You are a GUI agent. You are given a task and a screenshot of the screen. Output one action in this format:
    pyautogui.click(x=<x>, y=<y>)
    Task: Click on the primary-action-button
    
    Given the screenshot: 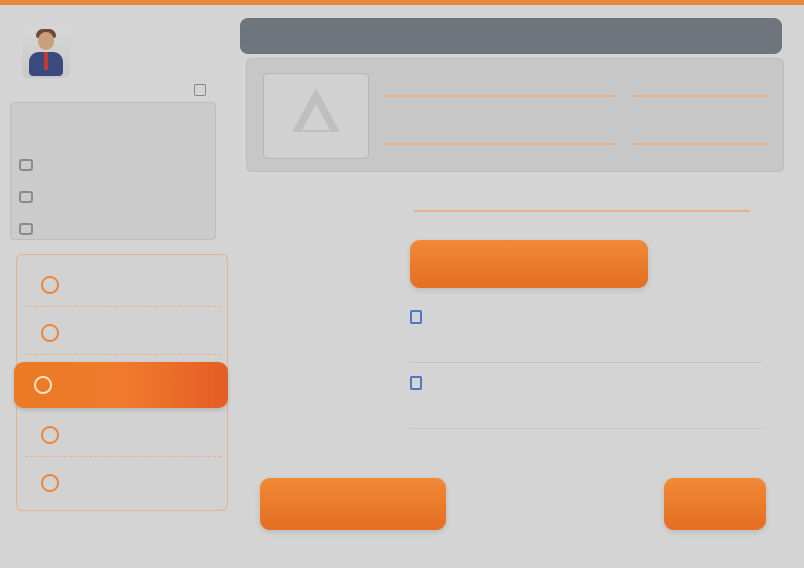 What is the action you would take?
    pyautogui.click(x=529, y=264)
    